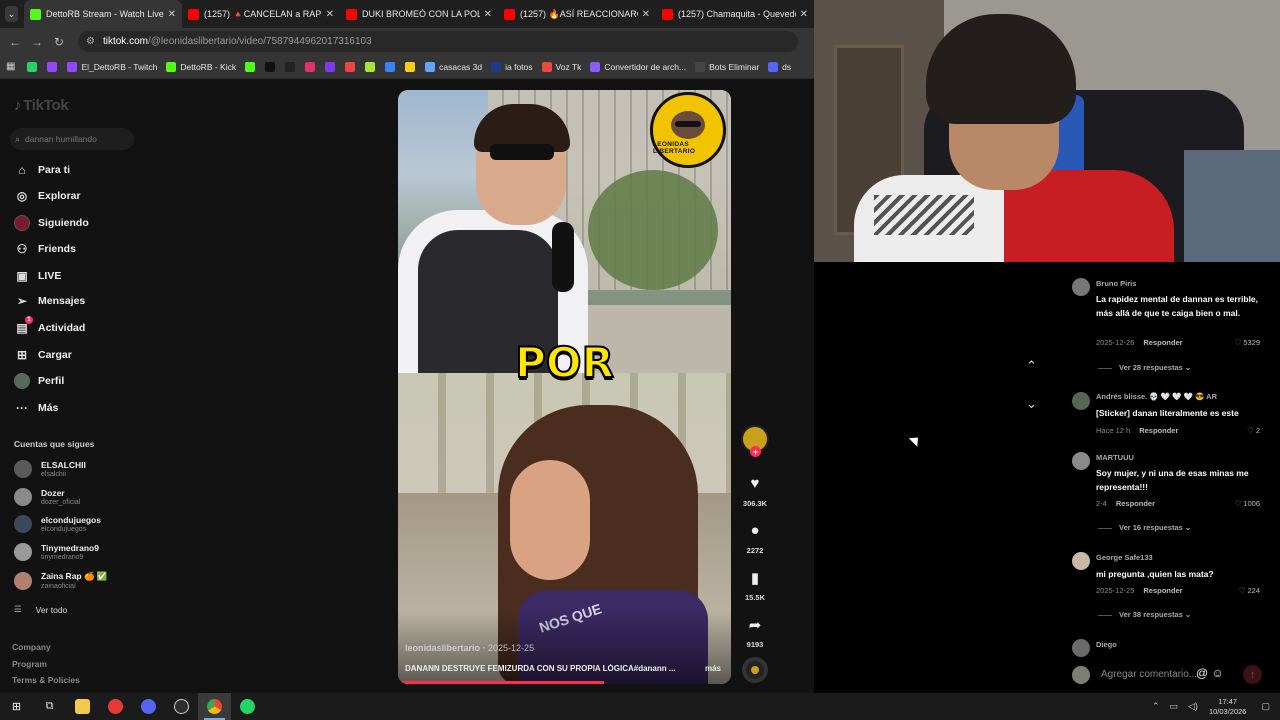  What do you see at coordinates (1174, 706) in the screenshot?
I see `network-icon: ▭` at bounding box center [1174, 706].